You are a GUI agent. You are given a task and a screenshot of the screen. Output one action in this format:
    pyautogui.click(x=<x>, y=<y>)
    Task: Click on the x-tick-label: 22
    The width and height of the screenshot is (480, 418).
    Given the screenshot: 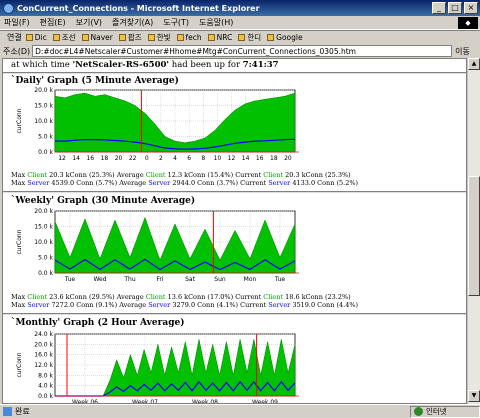 What is the action you would take?
    pyautogui.click(x=133, y=158)
    